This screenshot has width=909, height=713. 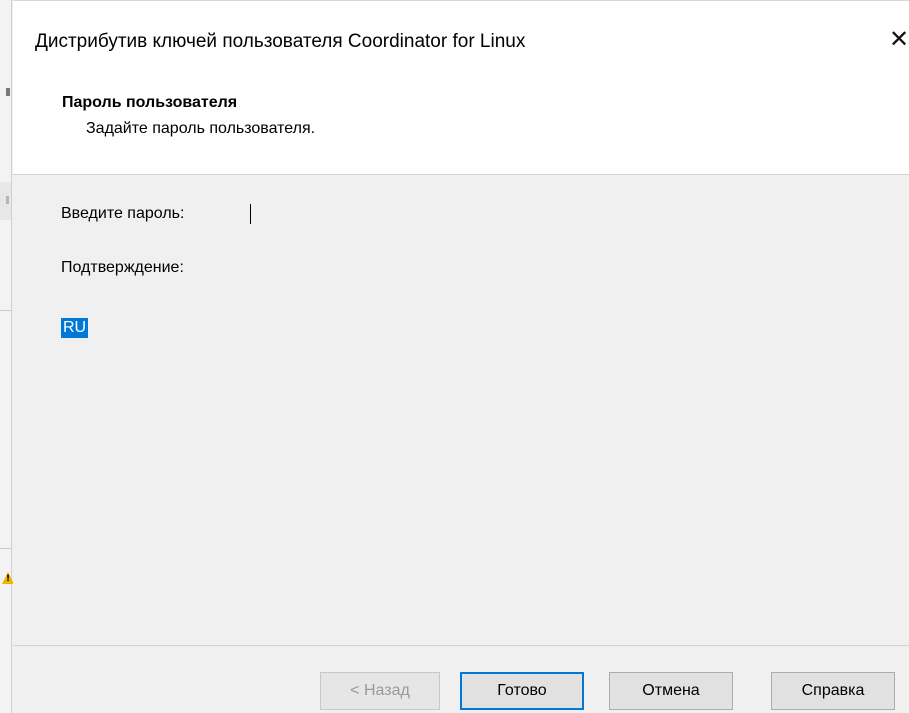 What do you see at coordinates (461, 645) in the screenshot?
I see `footer-divider` at bounding box center [461, 645].